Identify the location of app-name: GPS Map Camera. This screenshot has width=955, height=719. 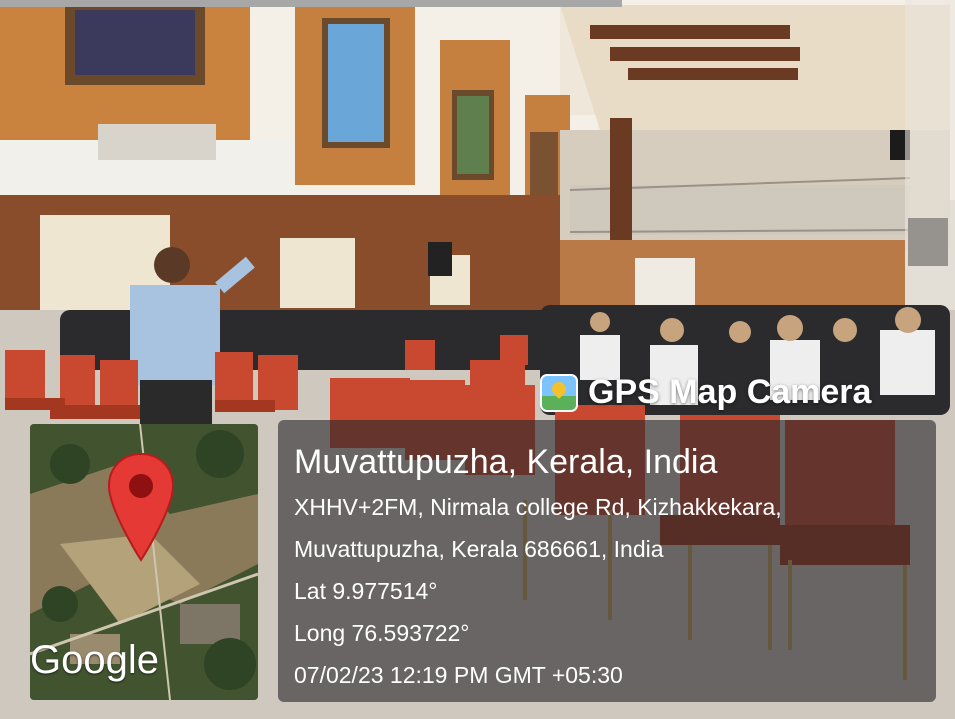
(730, 392).